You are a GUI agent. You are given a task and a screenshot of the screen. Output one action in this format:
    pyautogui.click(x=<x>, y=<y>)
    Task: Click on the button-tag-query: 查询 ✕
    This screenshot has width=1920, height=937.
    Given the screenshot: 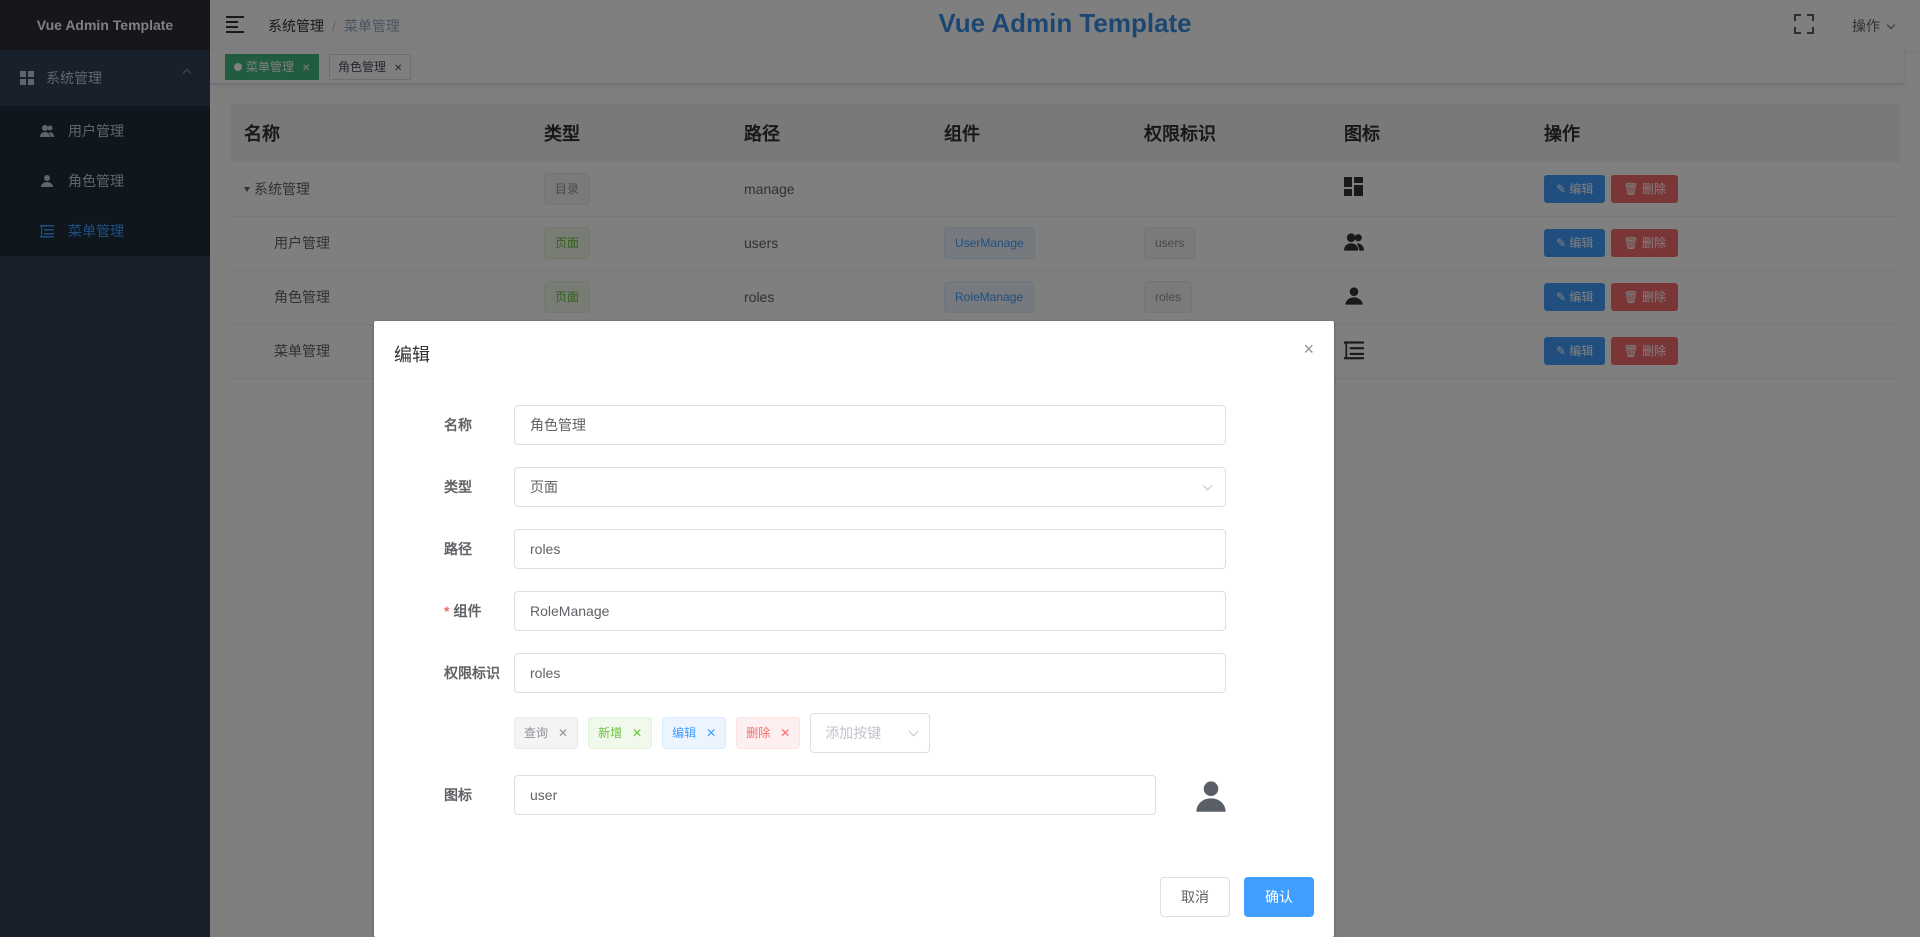 What is the action you would take?
    pyautogui.click(x=546, y=733)
    